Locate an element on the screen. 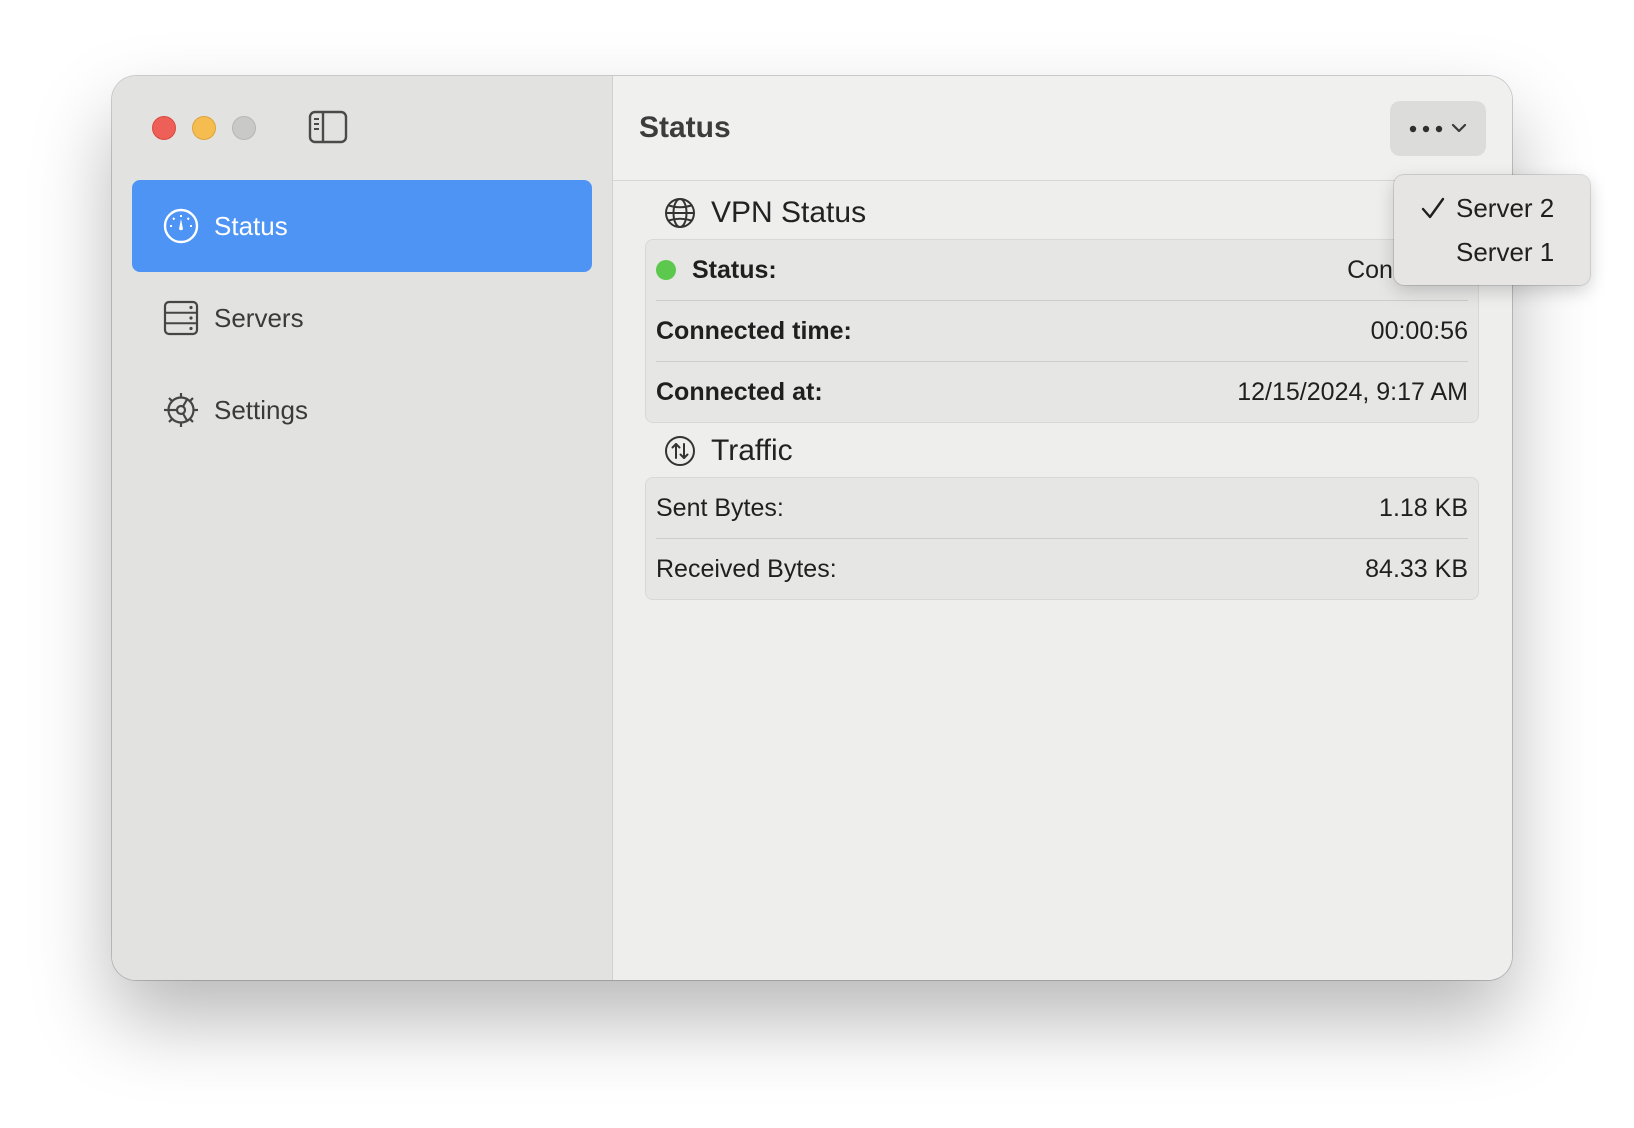  menu-item-server-2: Server 2 is located at coordinates (1492, 208).